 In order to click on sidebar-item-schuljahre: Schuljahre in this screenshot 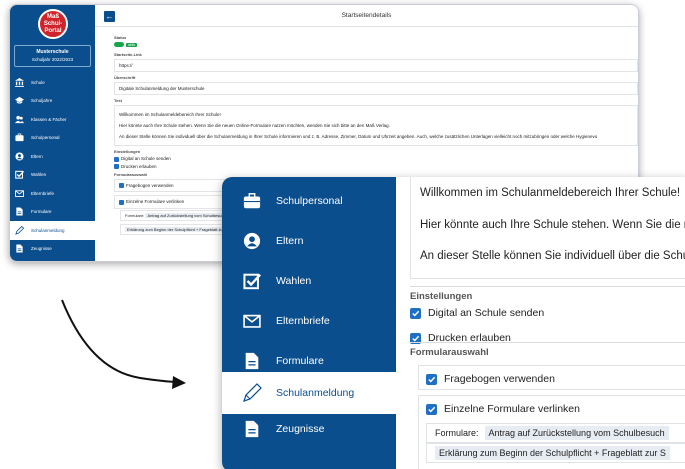, I will do `click(52, 101)`.